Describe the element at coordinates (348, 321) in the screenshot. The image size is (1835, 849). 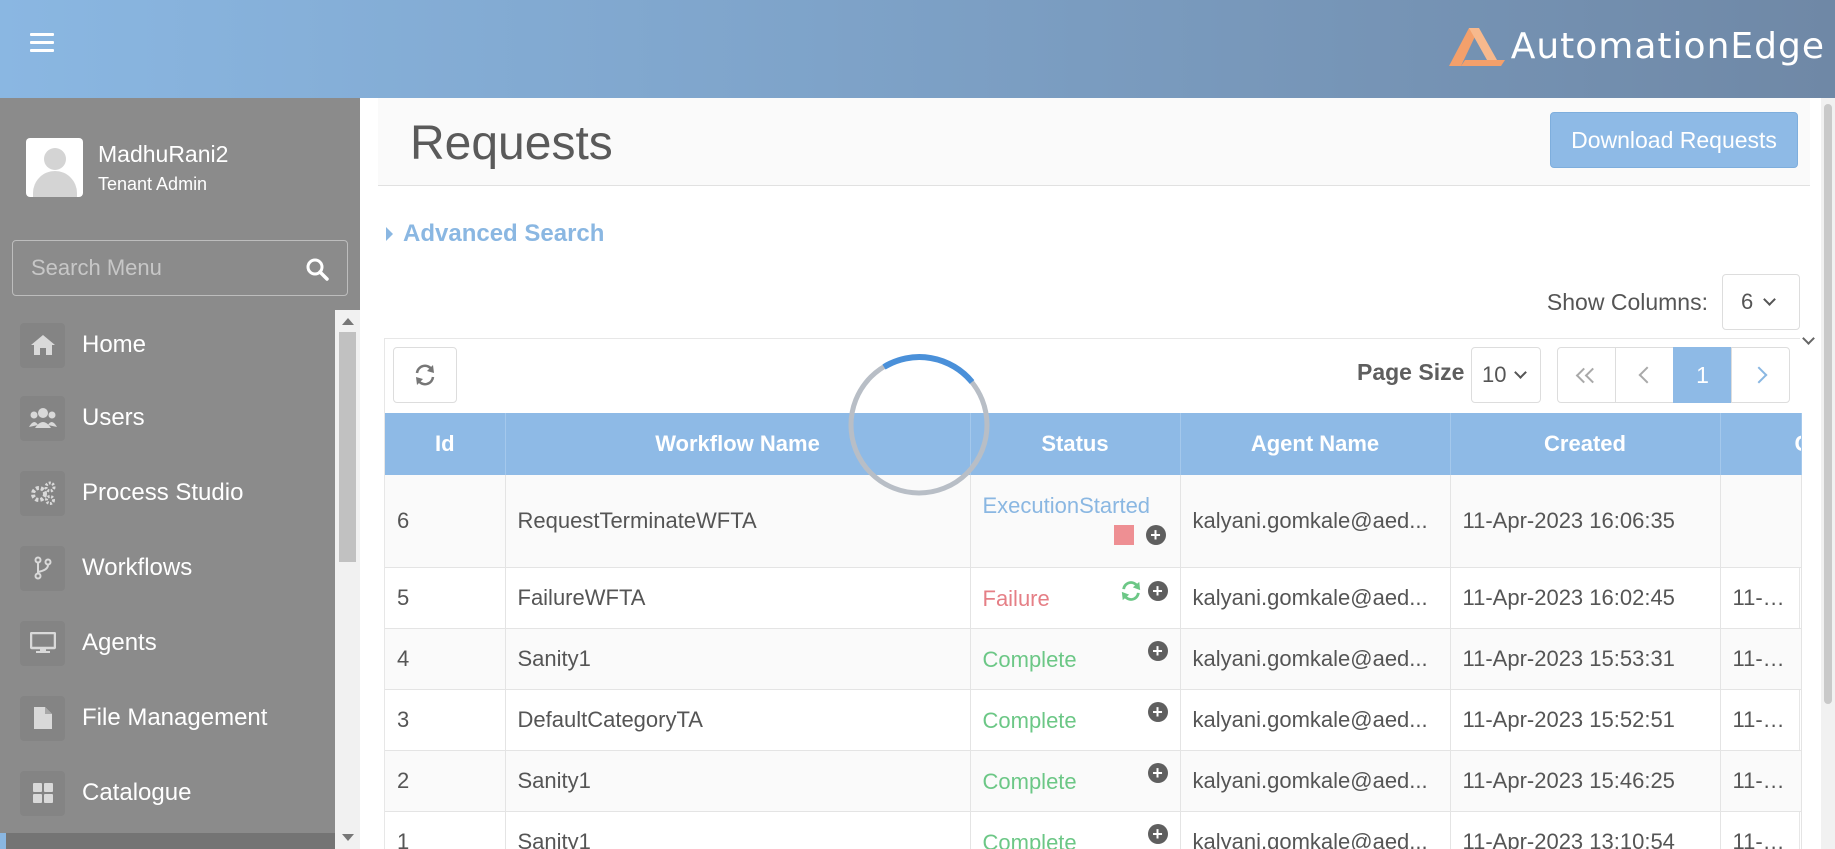
I see `scroll-up-icon` at that location.